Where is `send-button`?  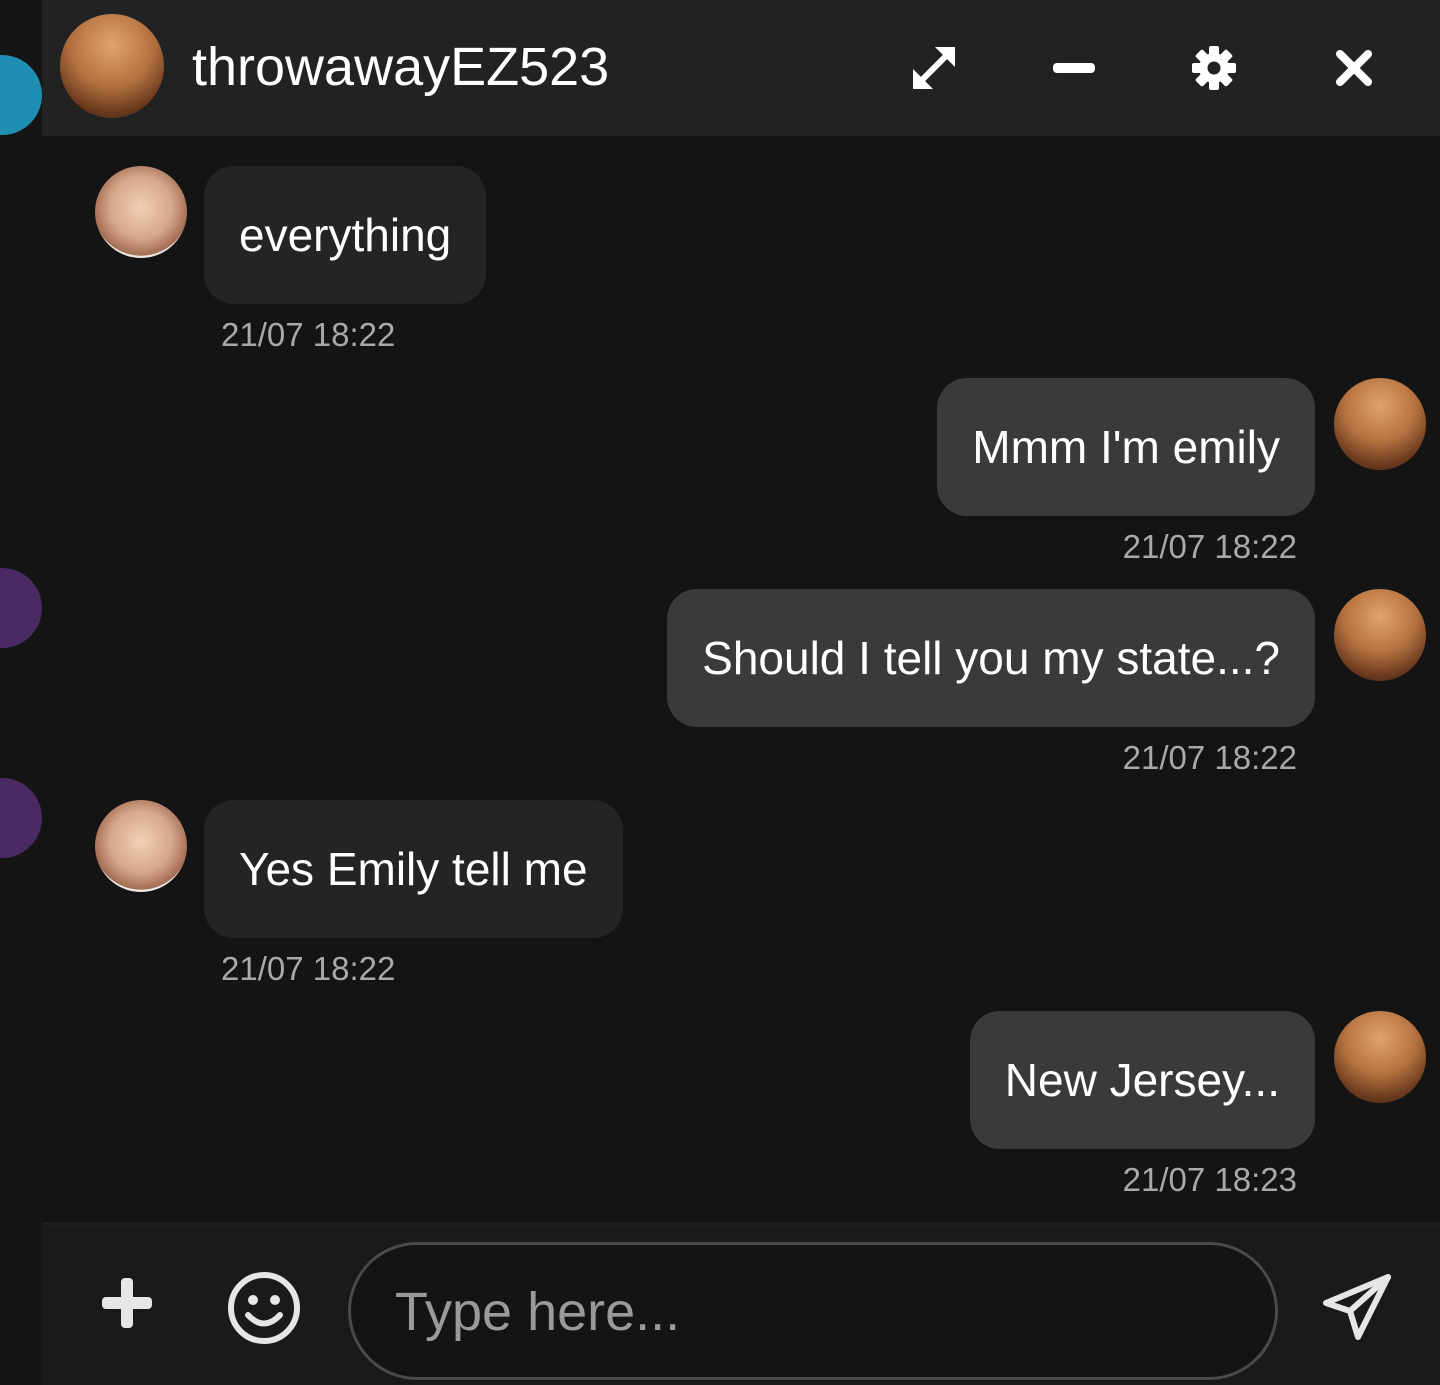 send-button is located at coordinates (1356, 1310).